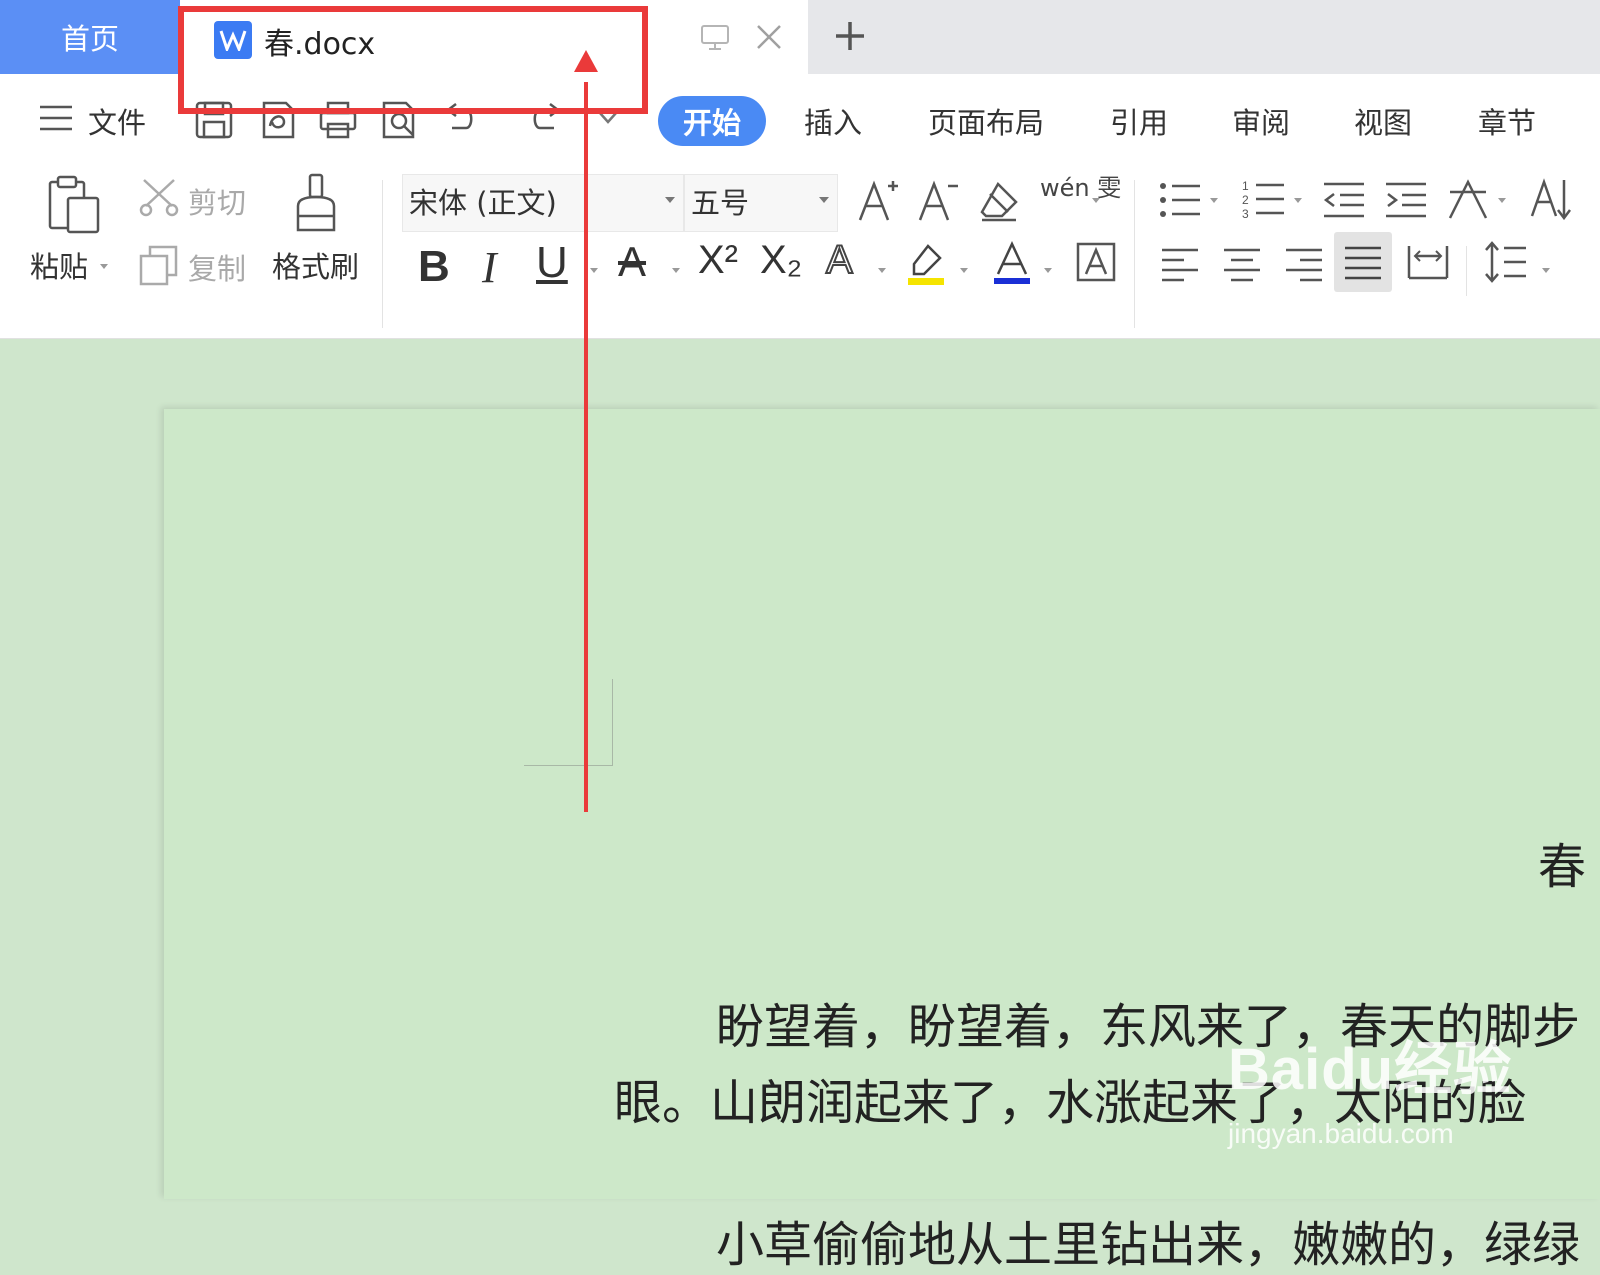 Image resolution: width=1600 pixels, height=1275 pixels. Describe the element at coordinates (715, 38) in the screenshot. I see `screen-icon` at that location.